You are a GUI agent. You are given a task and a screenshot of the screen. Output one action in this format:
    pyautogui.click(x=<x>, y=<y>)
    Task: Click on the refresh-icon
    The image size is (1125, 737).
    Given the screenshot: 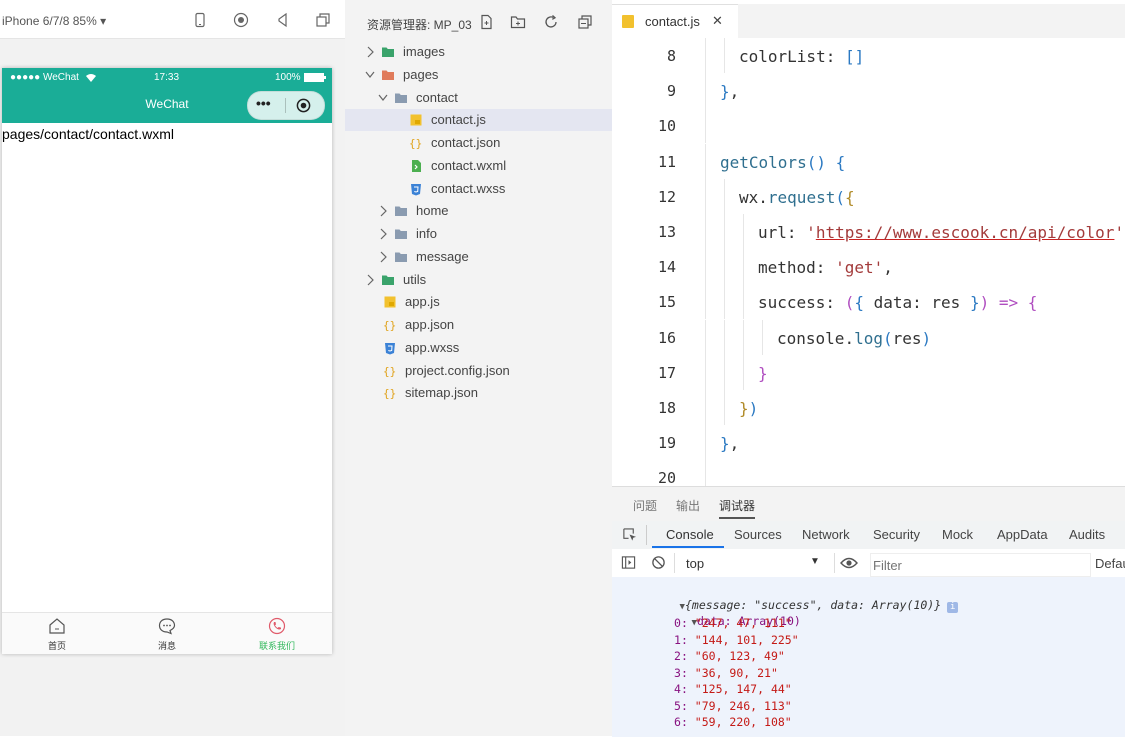 What is the action you would take?
    pyautogui.click(x=551, y=22)
    